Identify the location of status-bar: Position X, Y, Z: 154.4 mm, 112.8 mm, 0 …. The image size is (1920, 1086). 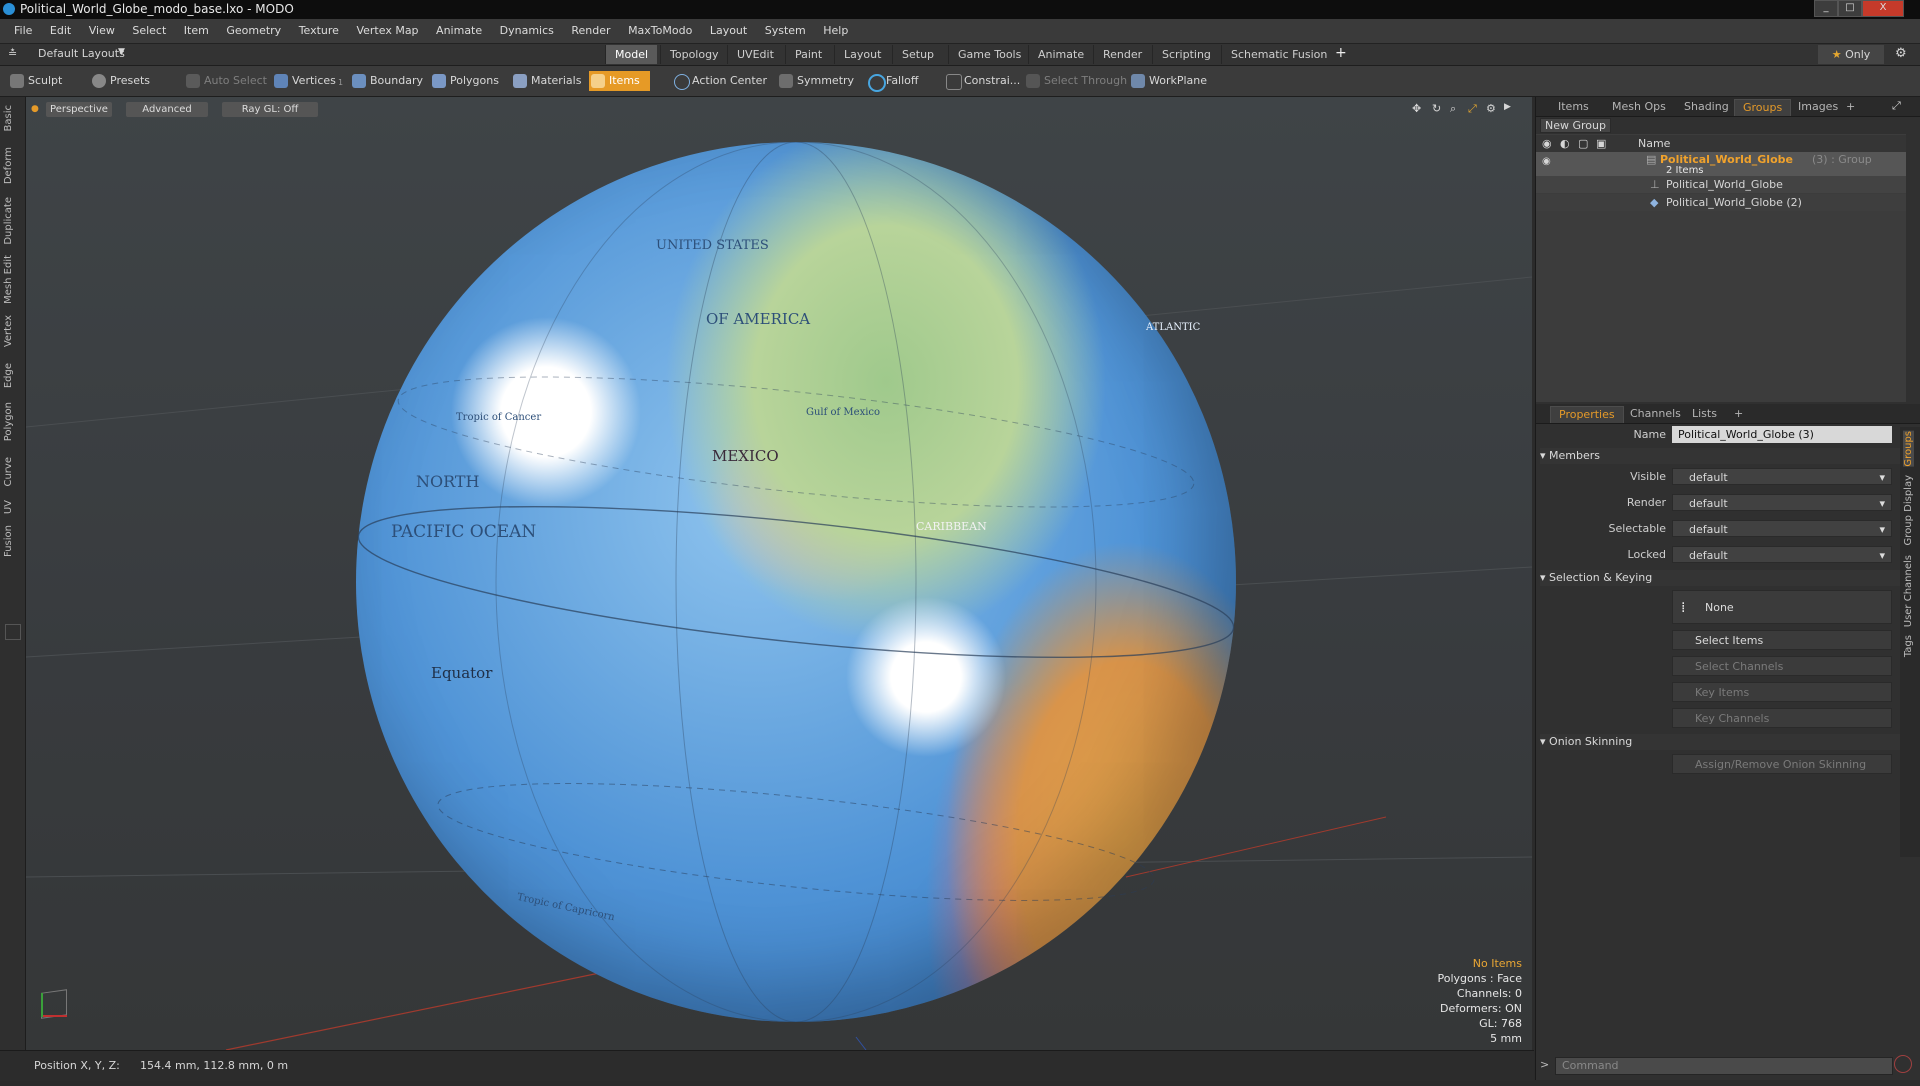
(767, 1065).